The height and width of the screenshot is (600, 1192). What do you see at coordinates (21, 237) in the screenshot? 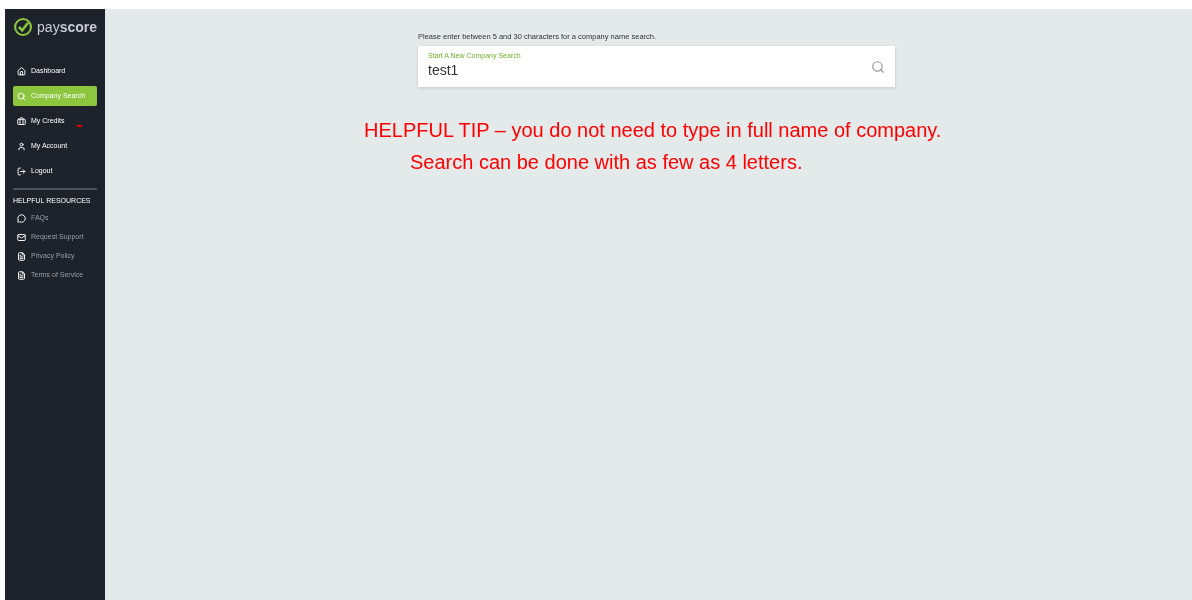
I see `envelope-icon` at bounding box center [21, 237].